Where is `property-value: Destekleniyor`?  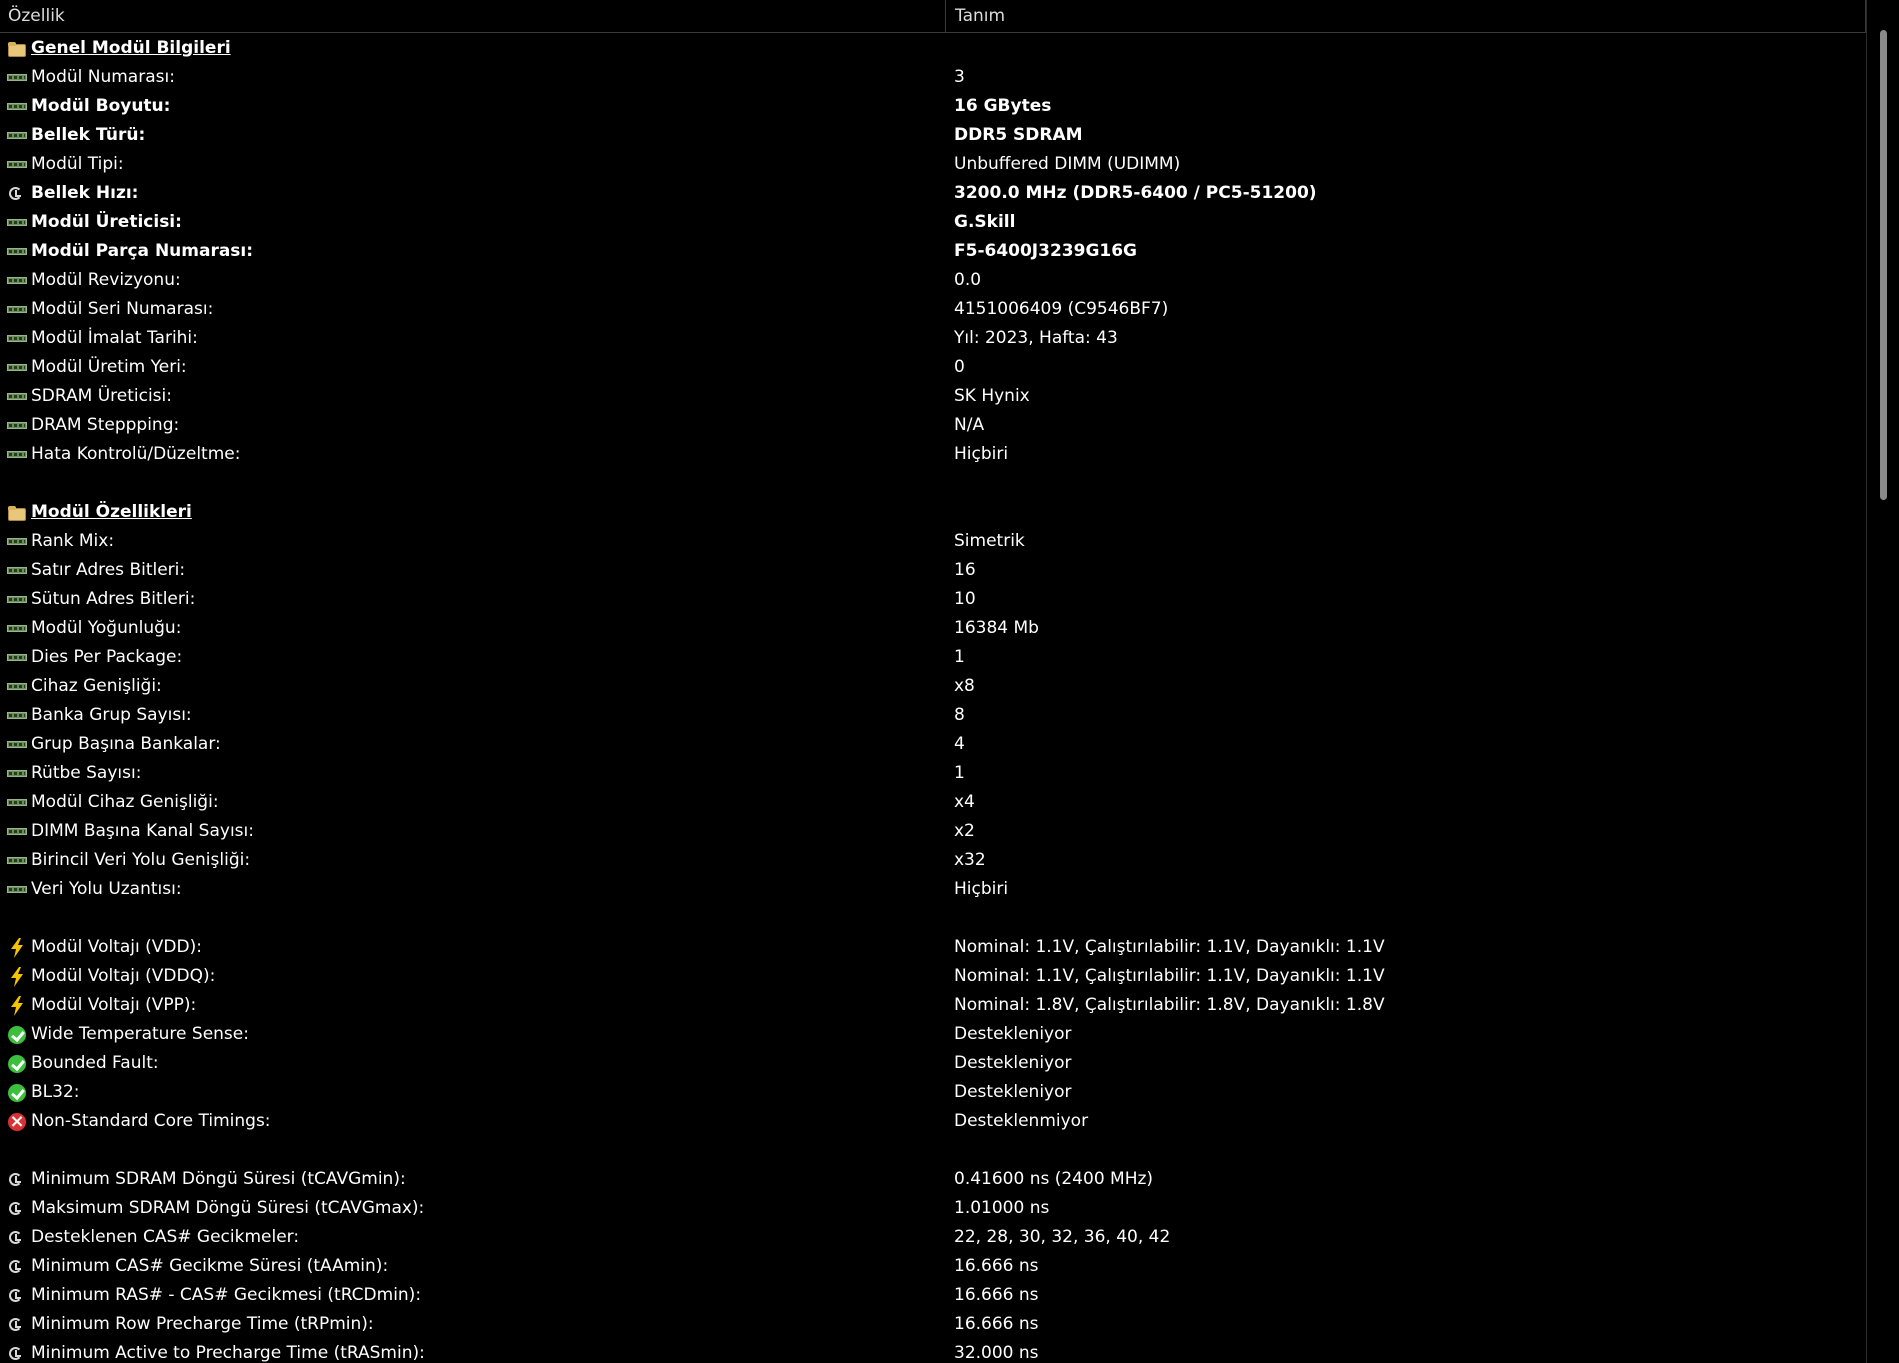
property-value: Destekleniyor is located at coordinates (1013, 1063).